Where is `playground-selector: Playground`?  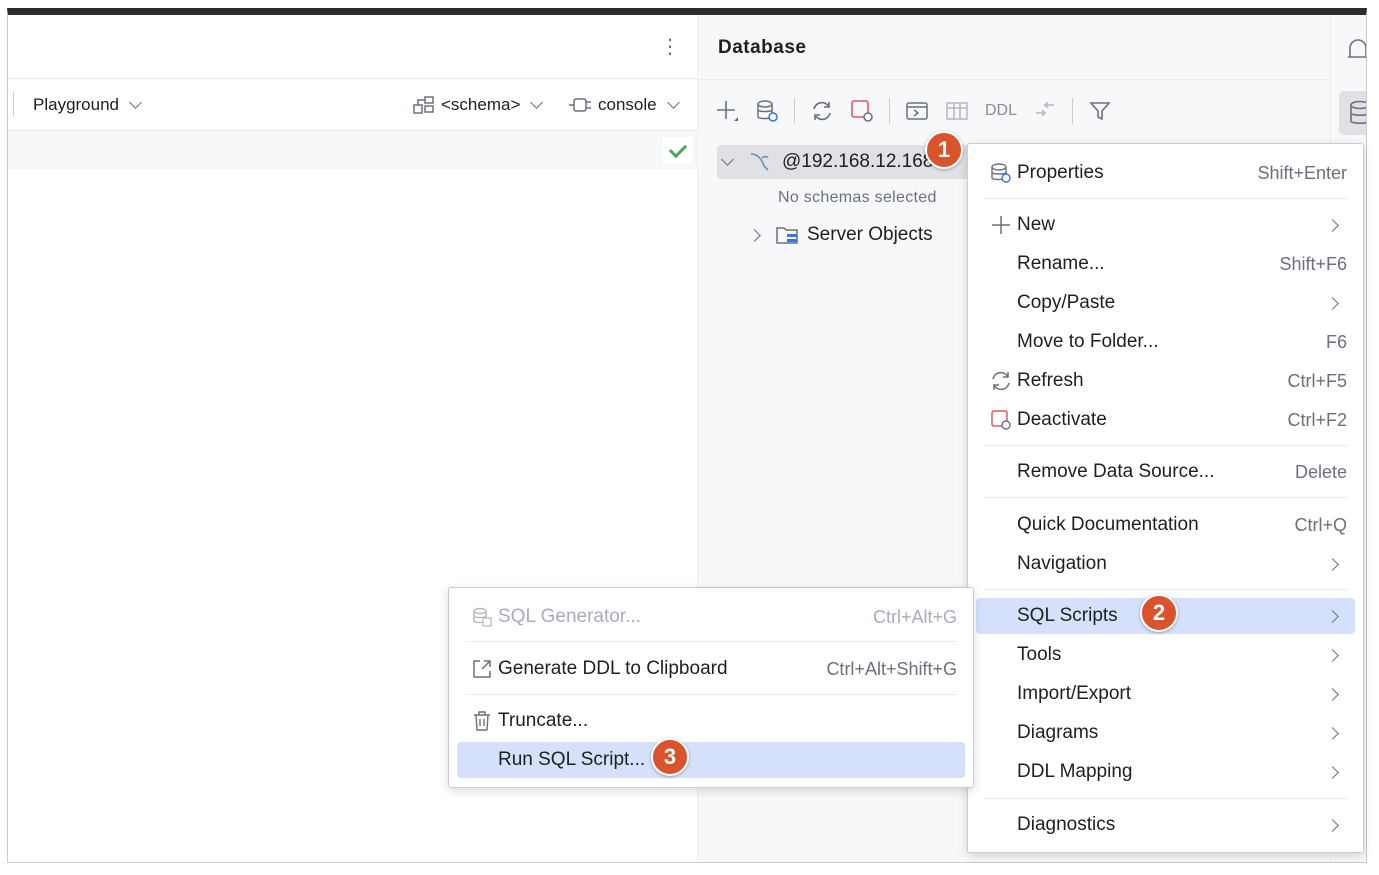 playground-selector: Playground is located at coordinates (87, 105).